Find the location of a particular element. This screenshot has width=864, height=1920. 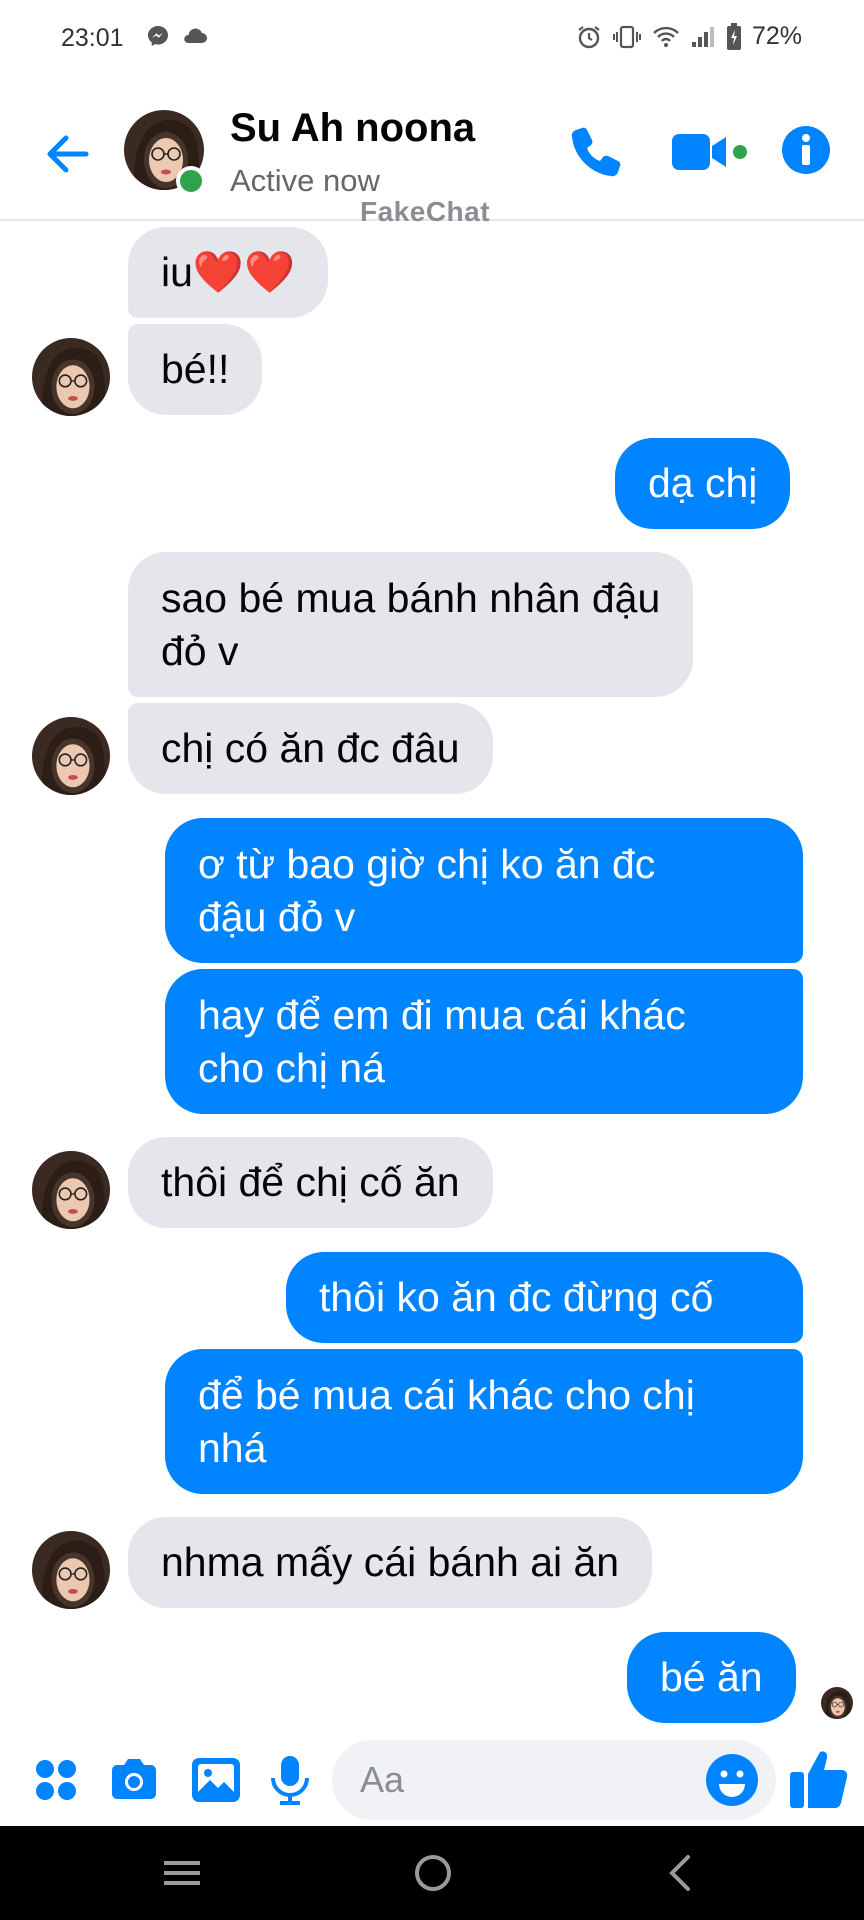

back-button is located at coordinates (68, 154).